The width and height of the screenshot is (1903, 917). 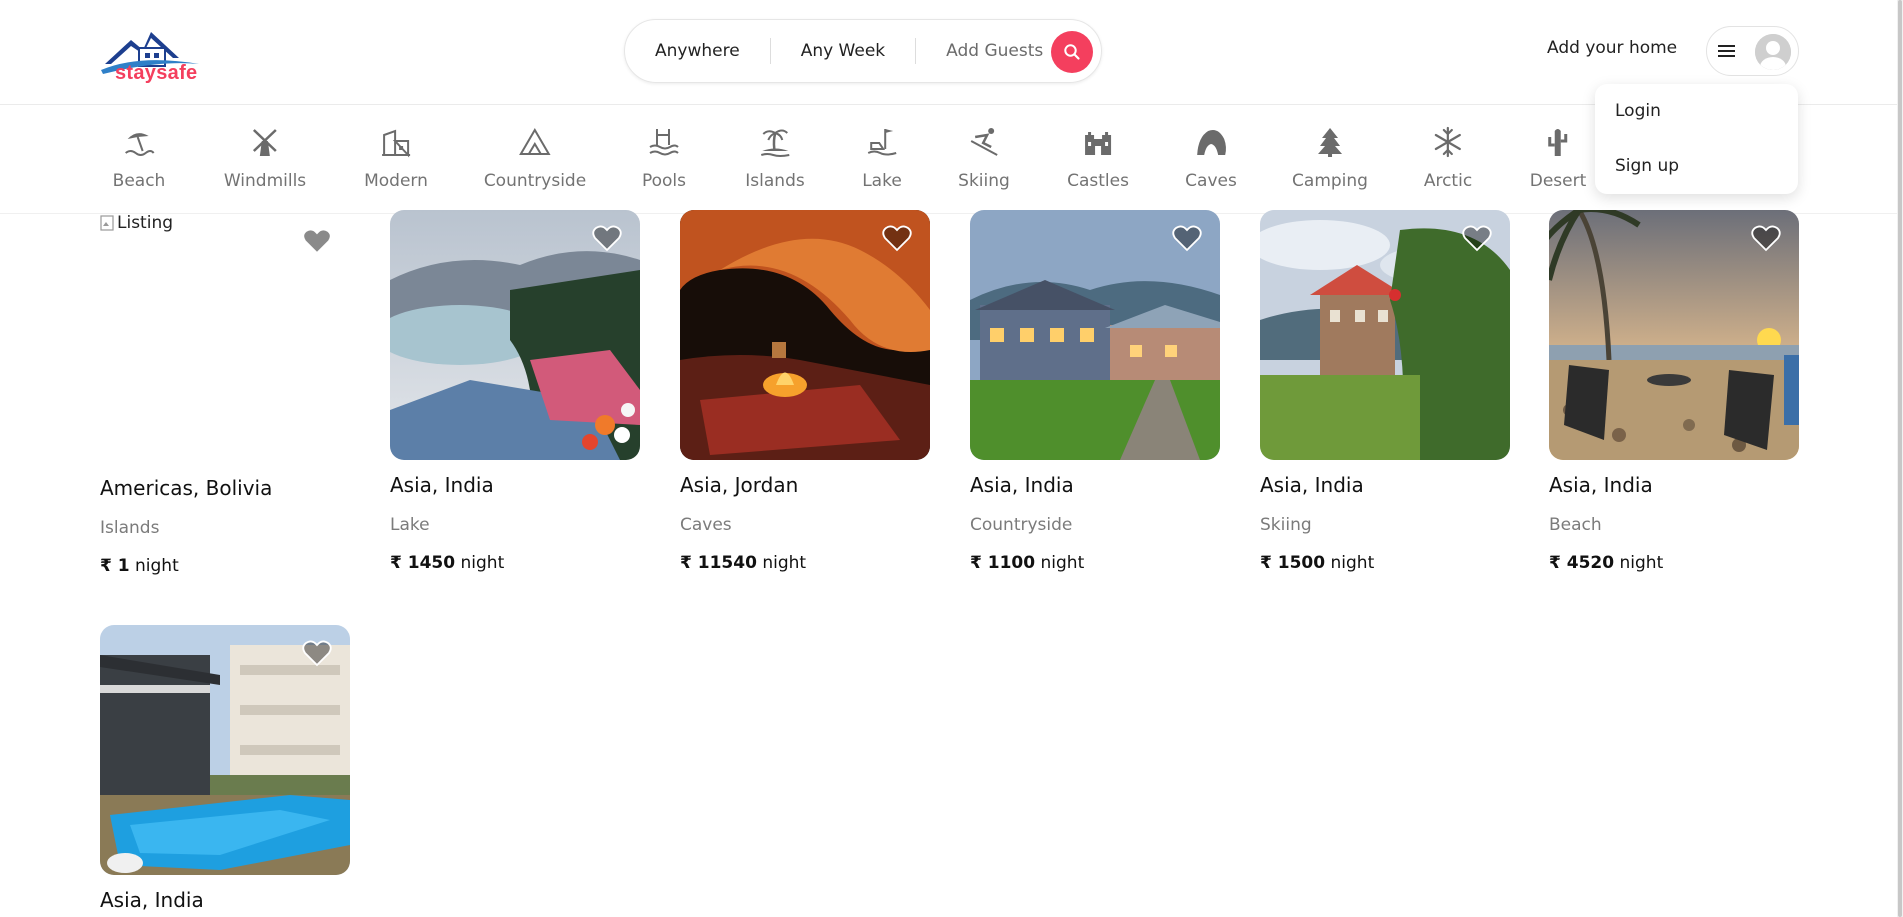 What do you see at coordinates (1021, 525) in the screenshot?
I see `listing-category: Countryside` at bounding box center [1021, 525].